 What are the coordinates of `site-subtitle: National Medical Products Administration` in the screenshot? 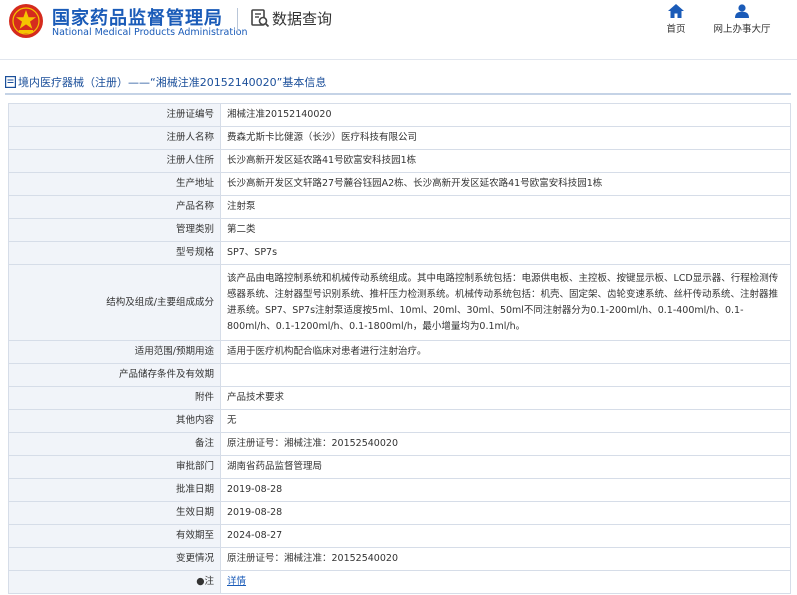 It's located at (150, 32).